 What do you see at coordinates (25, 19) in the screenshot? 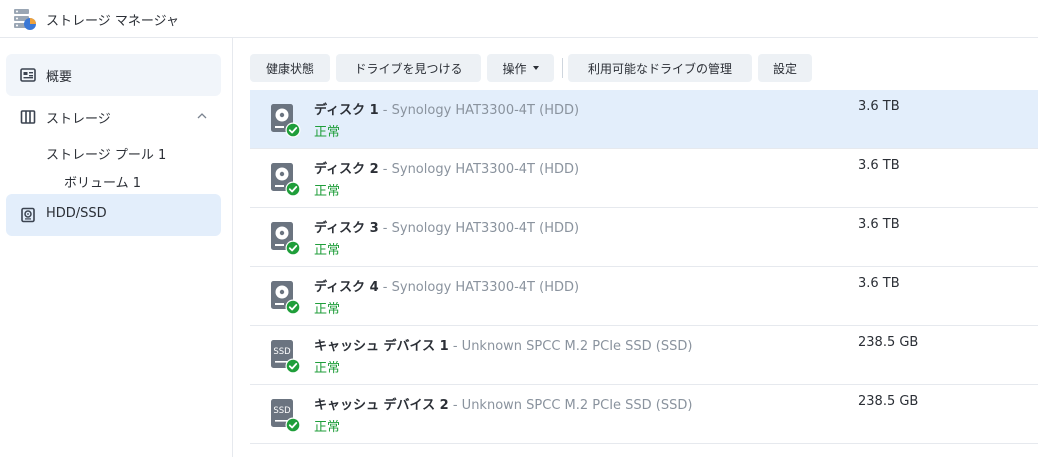
I see `storage-manager-icon` at bounding box center [25, 19].